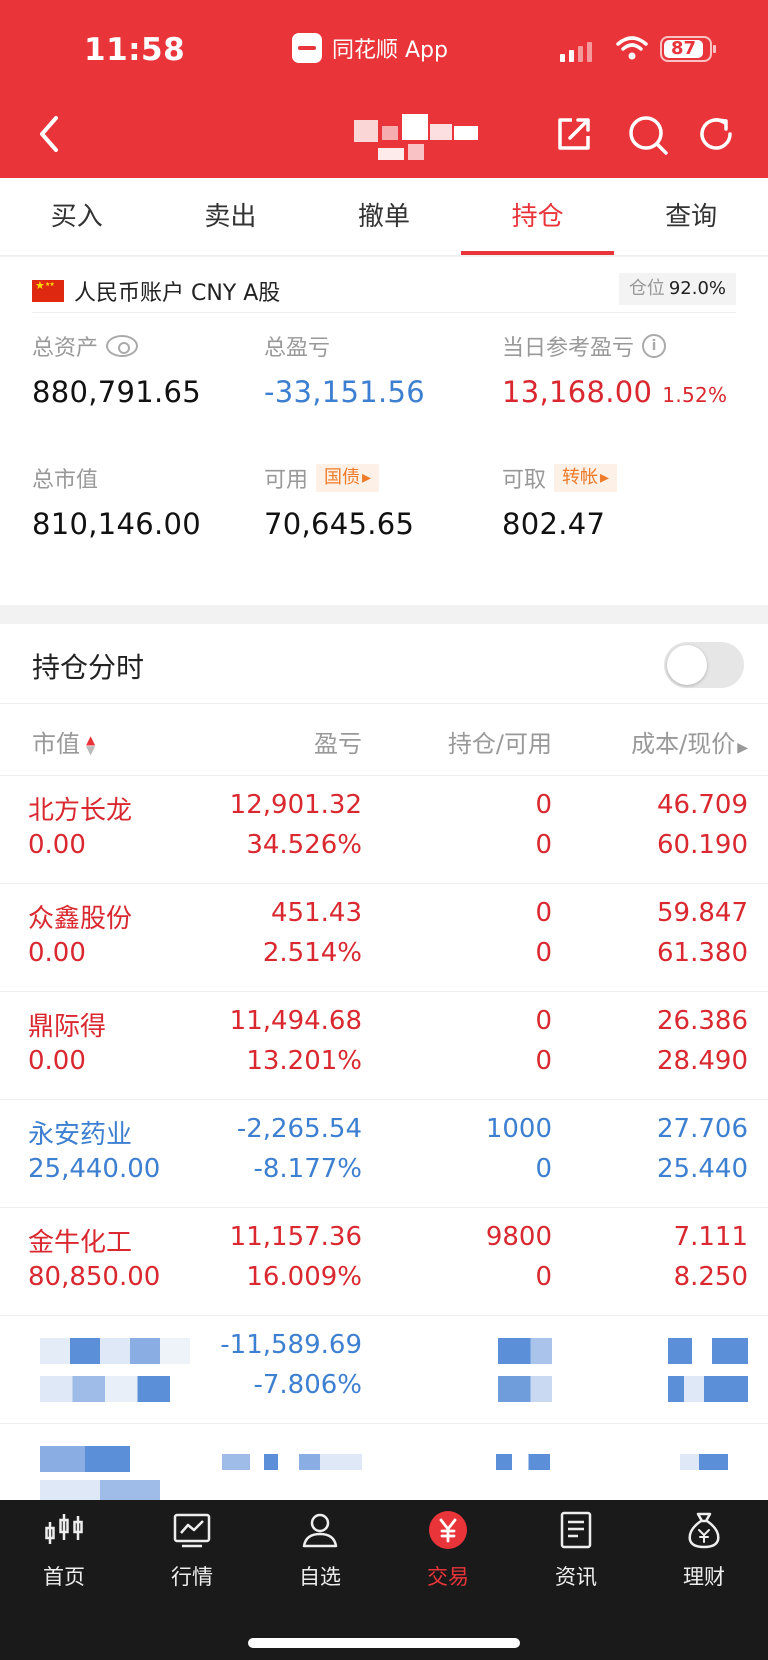 This screenshot has width=768, height=1660. What do you see at coordinates (304, 845) in the screenshot?
I see `stock-pl-percent: 34.526%` at bounding box center [304, 845].